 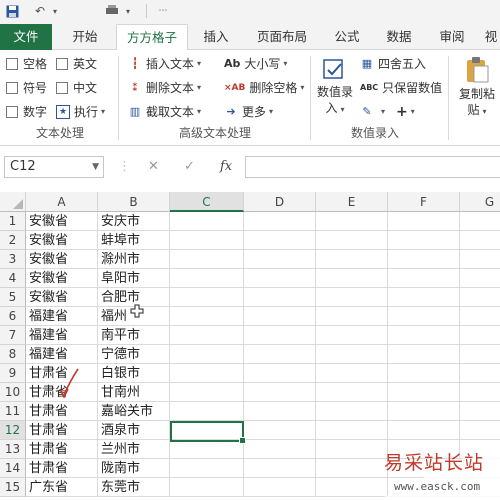 What do you see at coordinates (153, 167) in the screenshot?
I see `cancel-icon: ✕` at bounding box center [153, 167].